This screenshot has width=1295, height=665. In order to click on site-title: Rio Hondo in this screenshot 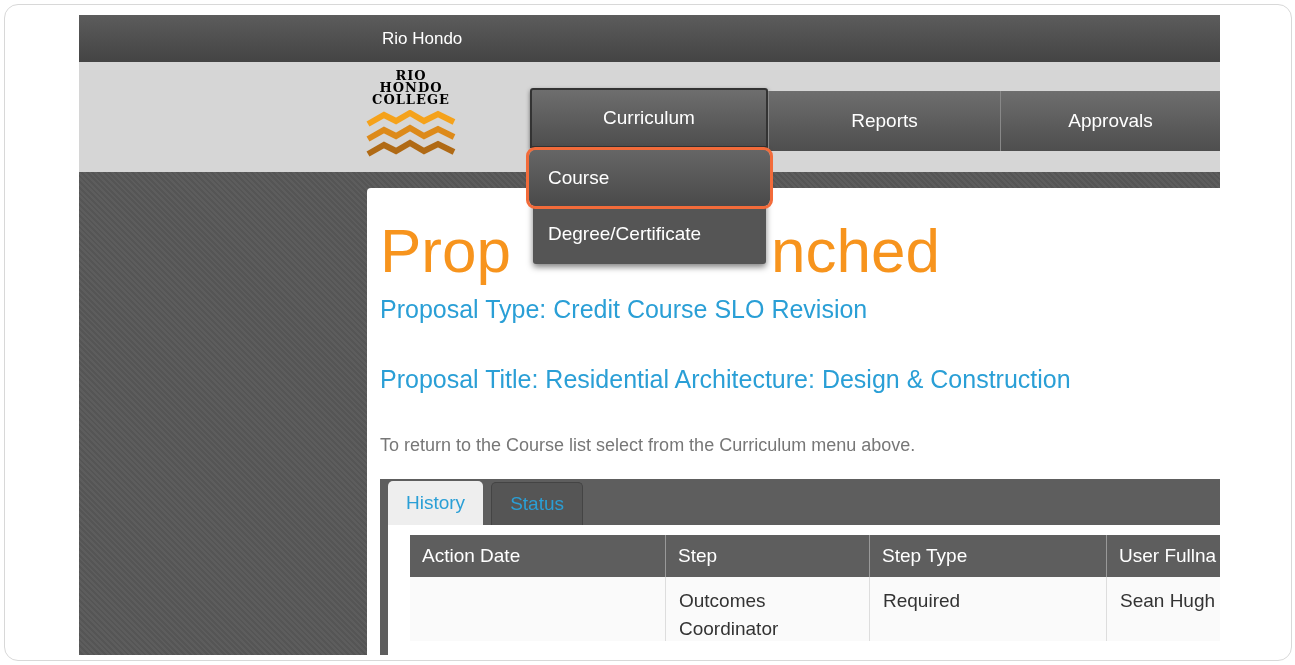, I will do `click(422, 38)`.